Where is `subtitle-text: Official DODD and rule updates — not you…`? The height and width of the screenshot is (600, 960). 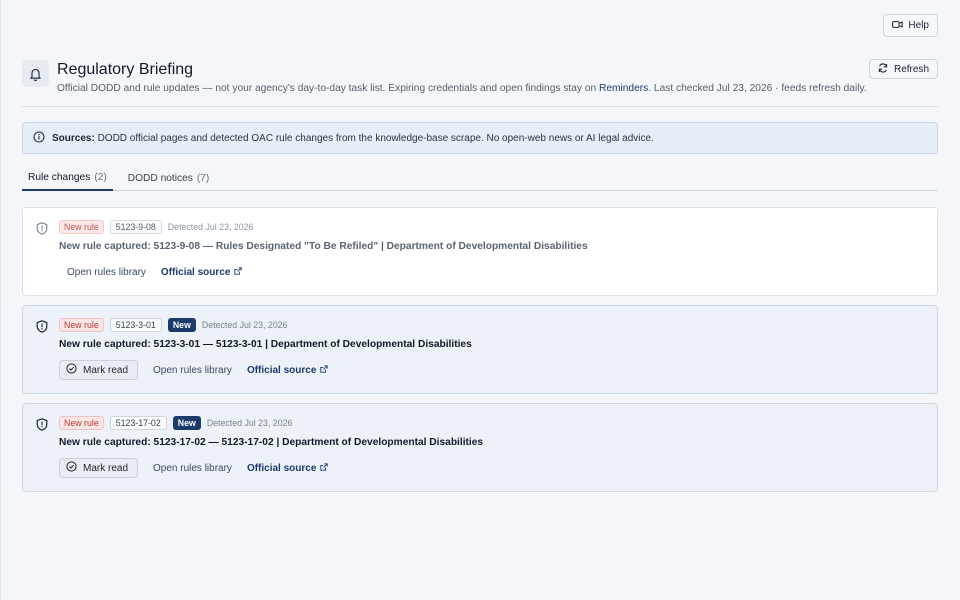
subtitle-text: Official DODD and rule updates — not you… is located at coordinates (328, 88).